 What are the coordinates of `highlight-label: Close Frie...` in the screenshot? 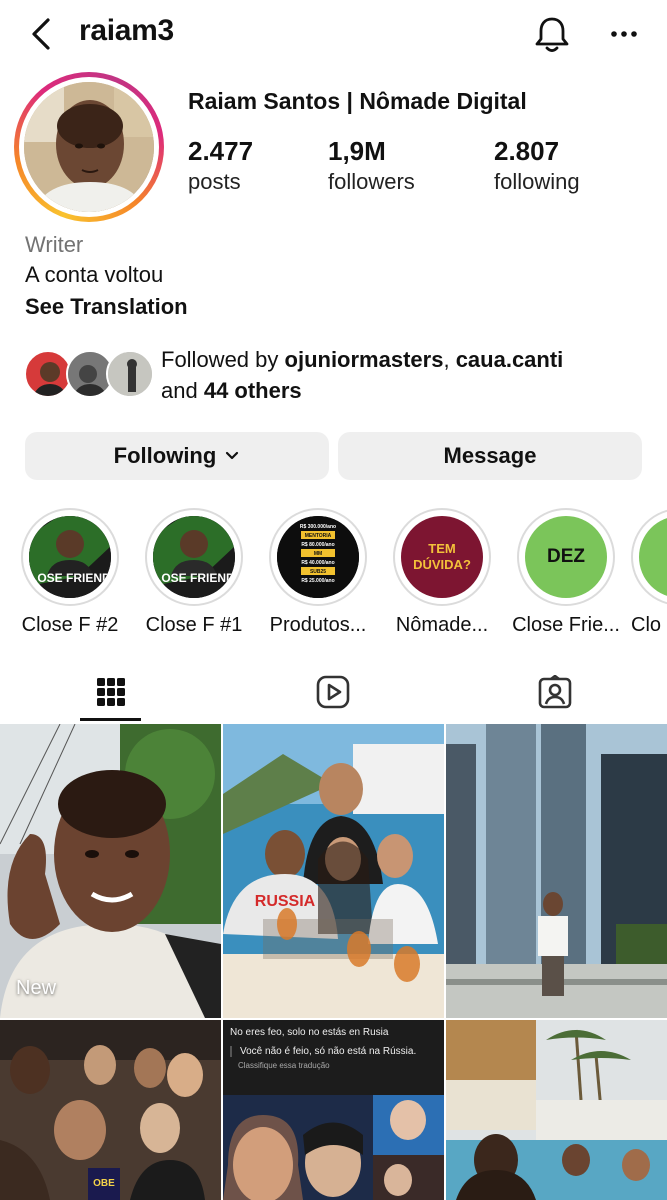 It's located at (566, 625).